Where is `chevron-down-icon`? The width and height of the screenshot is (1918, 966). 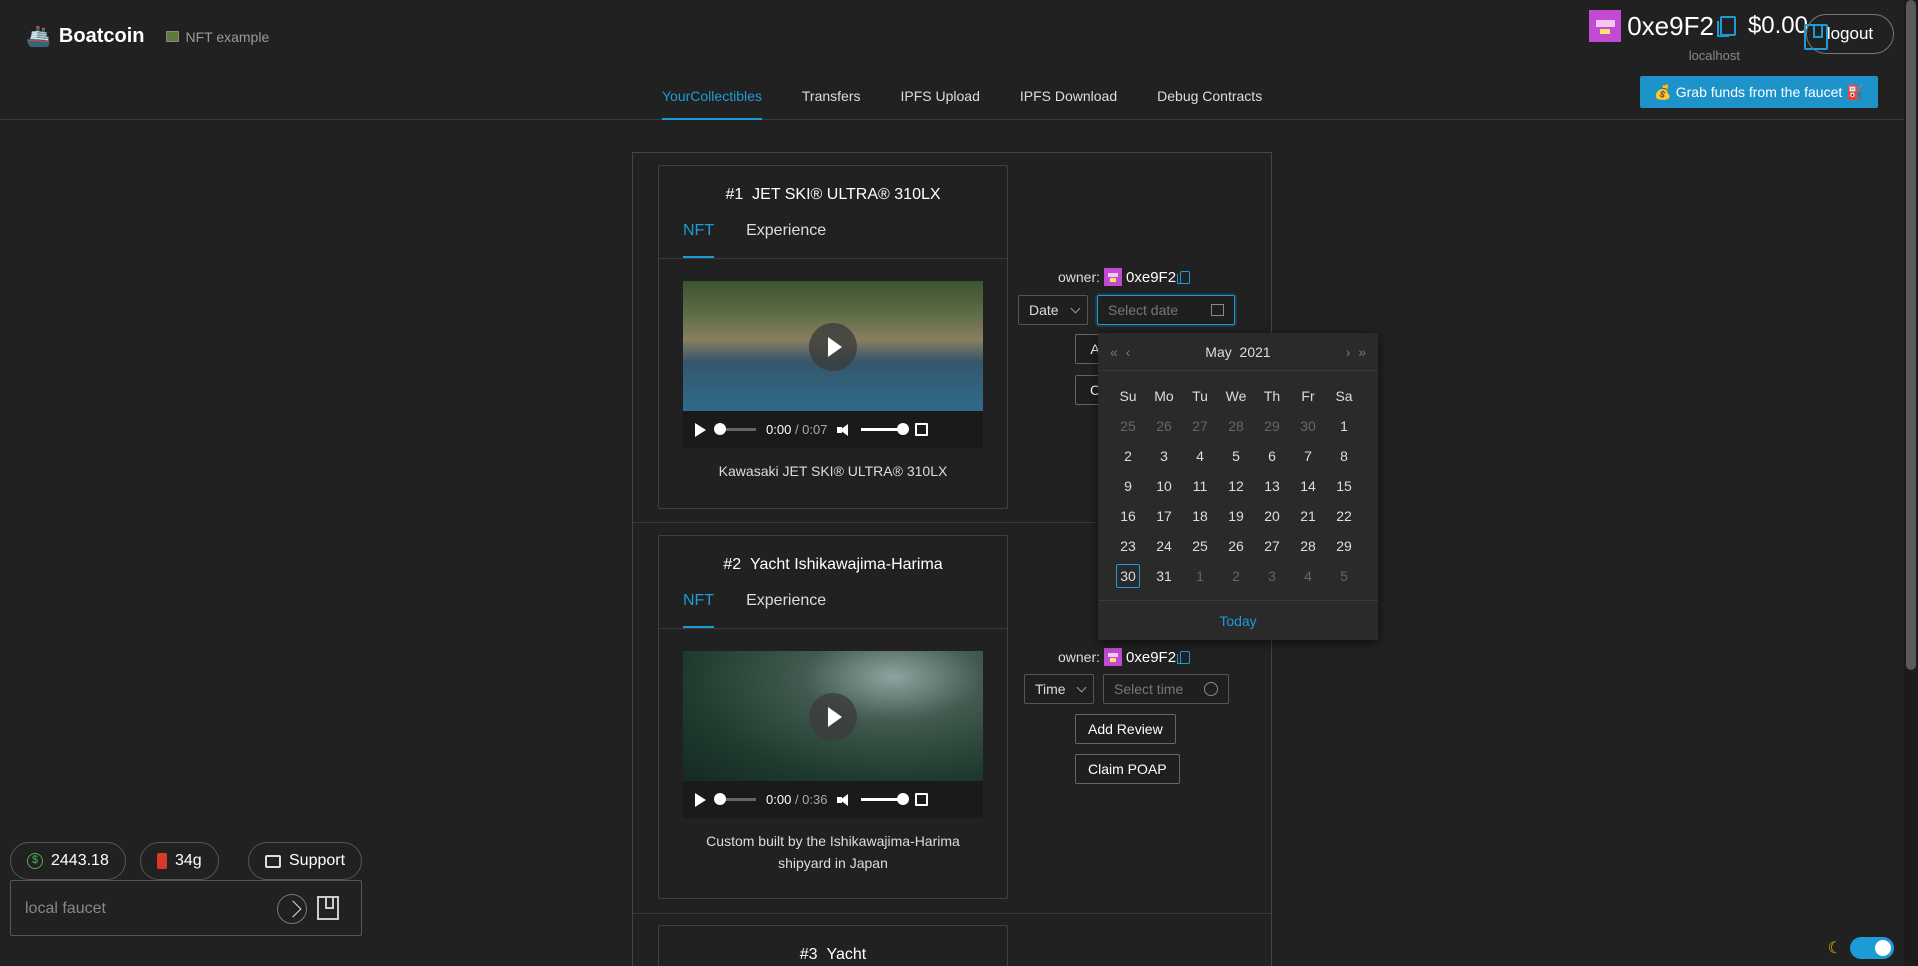 chevron-down-icon is located at coordinates (1081, 687).